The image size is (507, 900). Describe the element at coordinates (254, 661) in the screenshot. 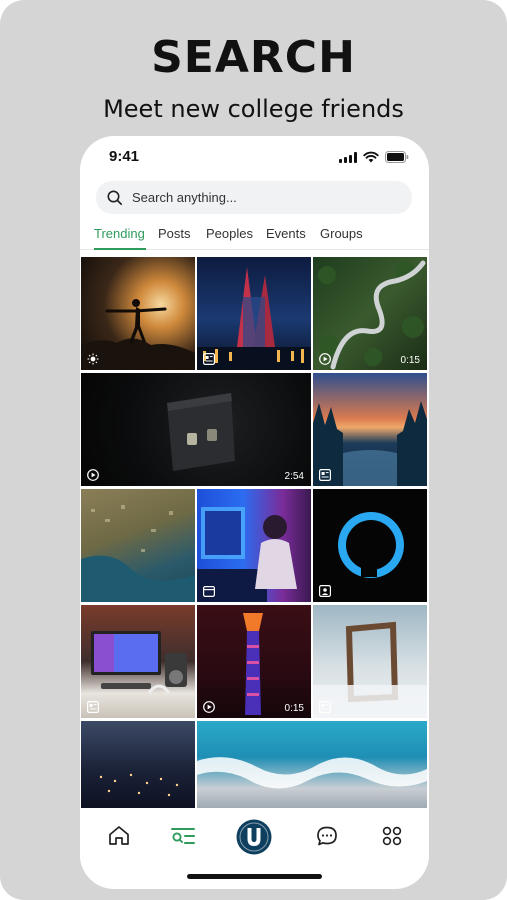

I see `media-tile-illuminated-tower: 0:15` at that location.